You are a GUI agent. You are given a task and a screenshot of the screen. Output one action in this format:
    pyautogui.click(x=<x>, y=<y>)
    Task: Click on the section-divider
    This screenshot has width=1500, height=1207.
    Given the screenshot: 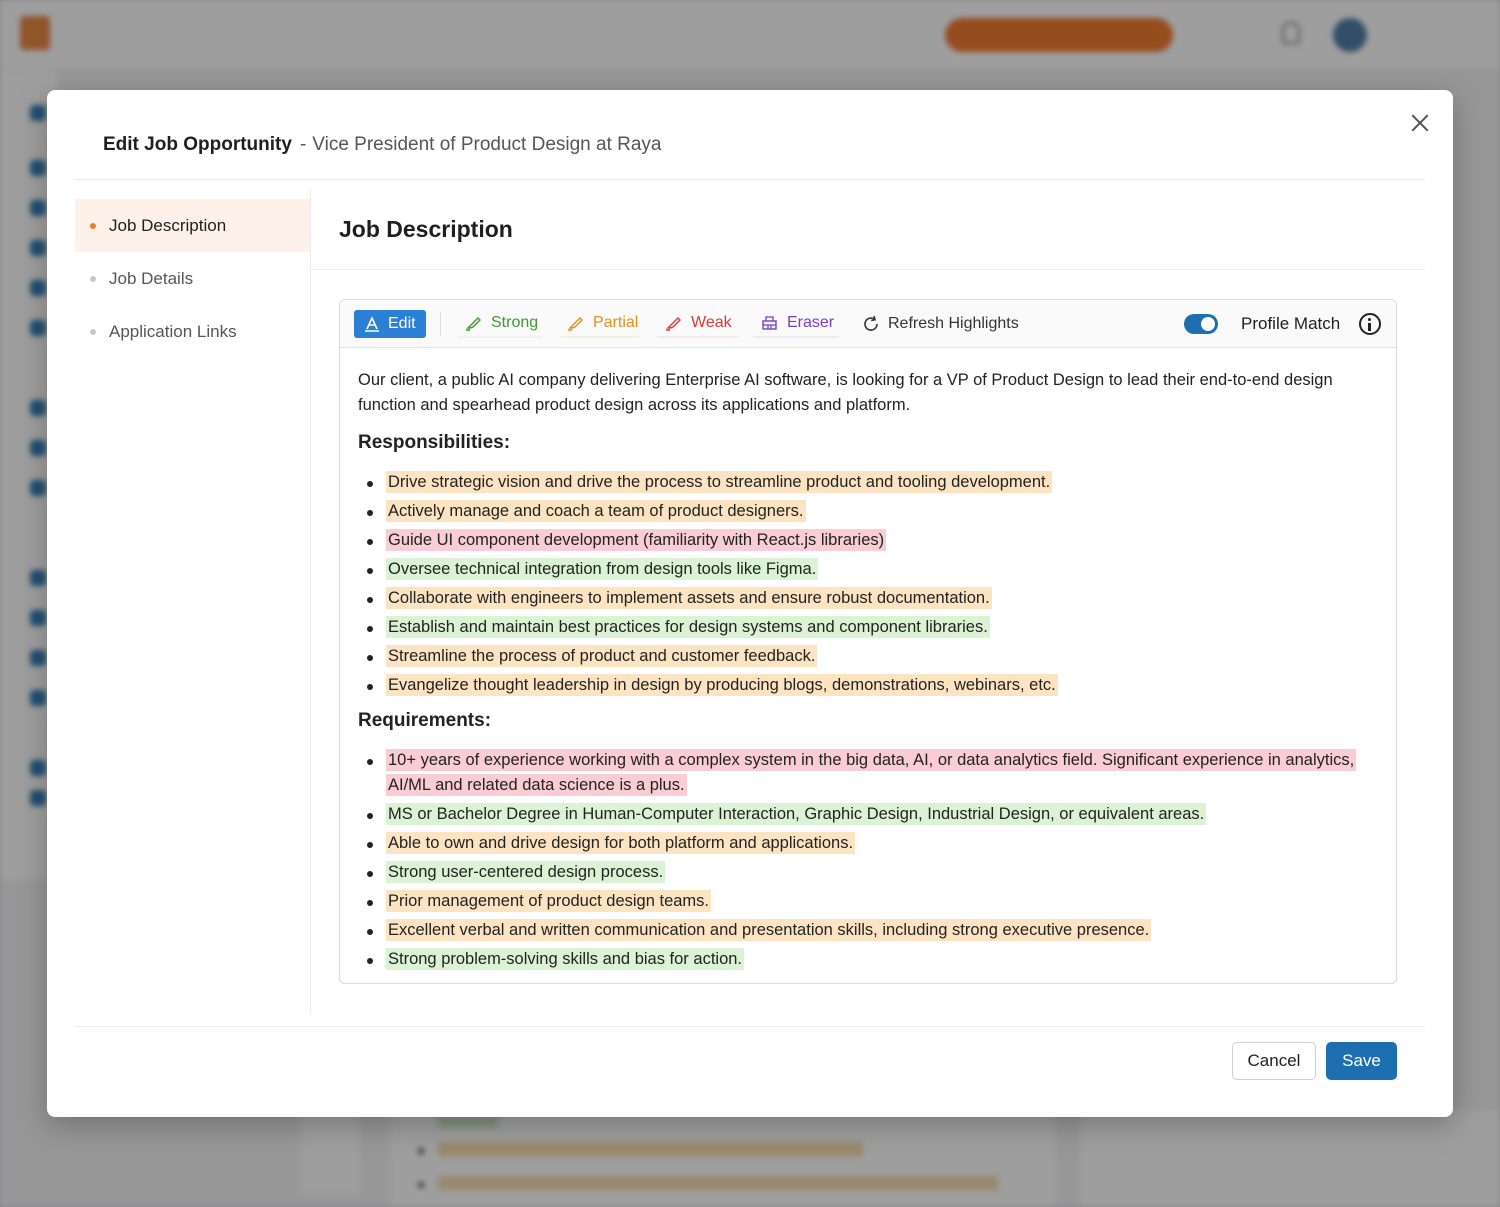 What is the action you would take?
    pyautogui.click(x=868, y=269)
    